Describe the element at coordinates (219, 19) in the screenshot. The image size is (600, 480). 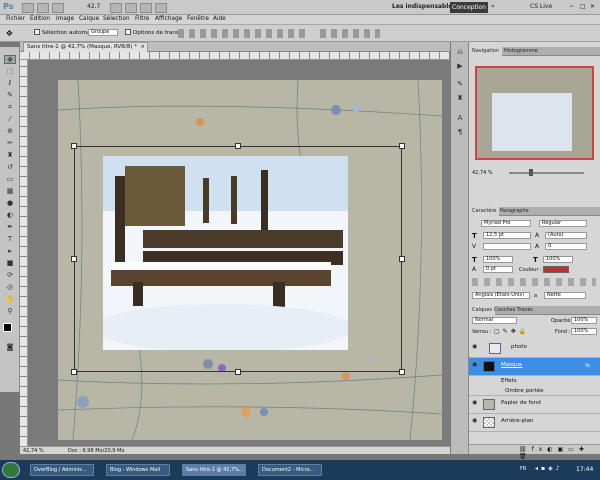
I see `menu-help: Aide` at that location.